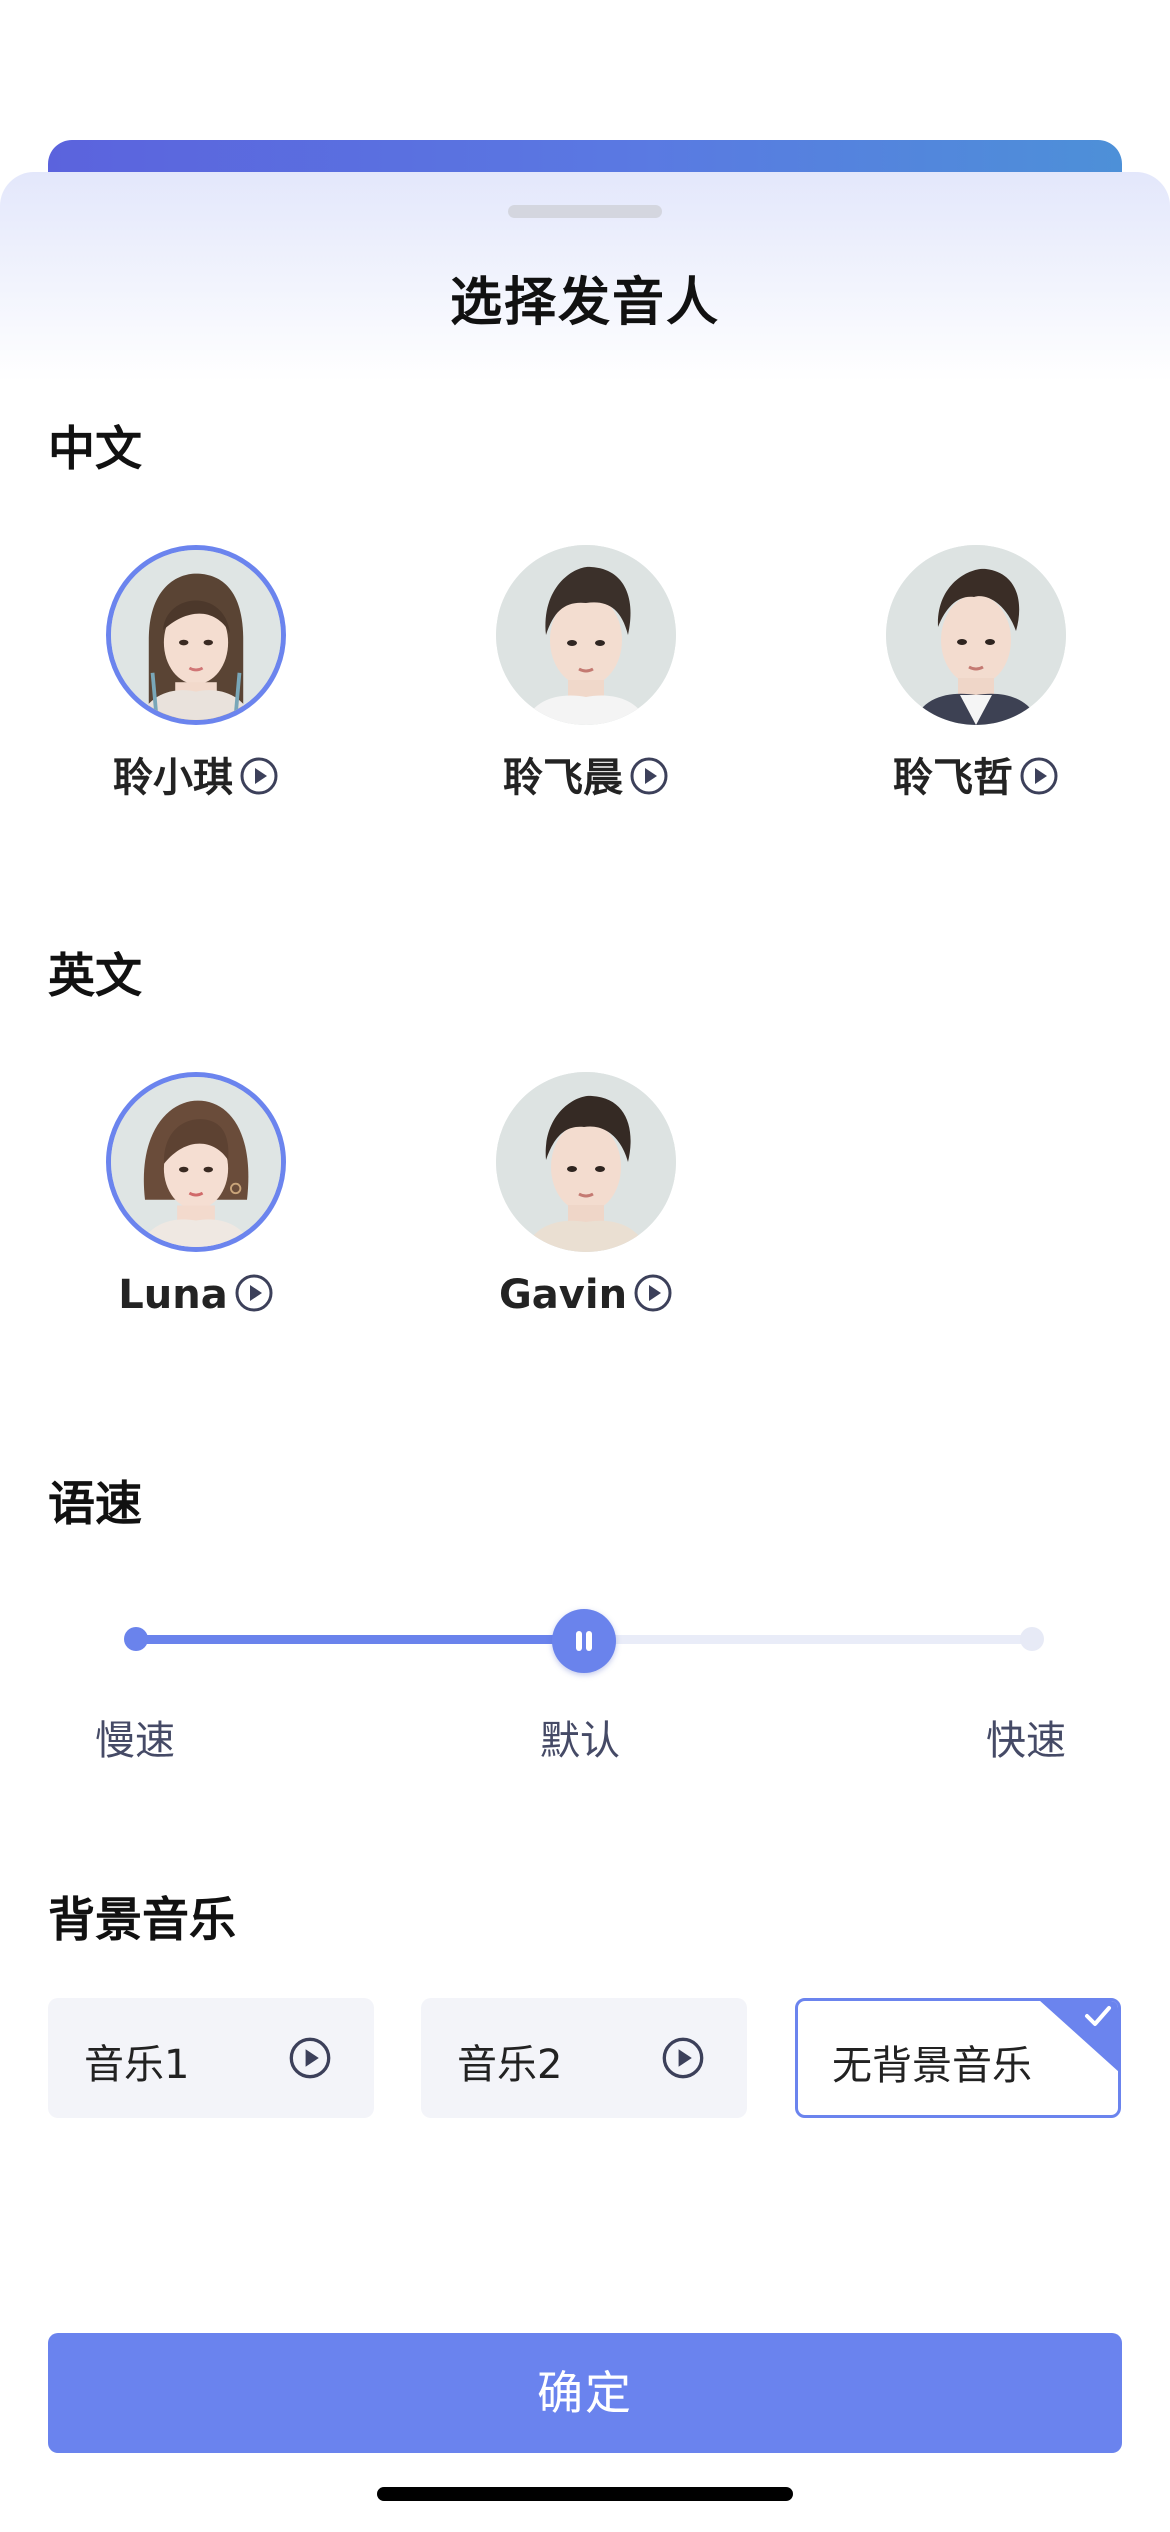 This screenshot has height=2532, width=1170. What do you see at coordinates (586, 1162) in the screenshot?
I see `avatar-gavin` at bounding box center [586, 1162].